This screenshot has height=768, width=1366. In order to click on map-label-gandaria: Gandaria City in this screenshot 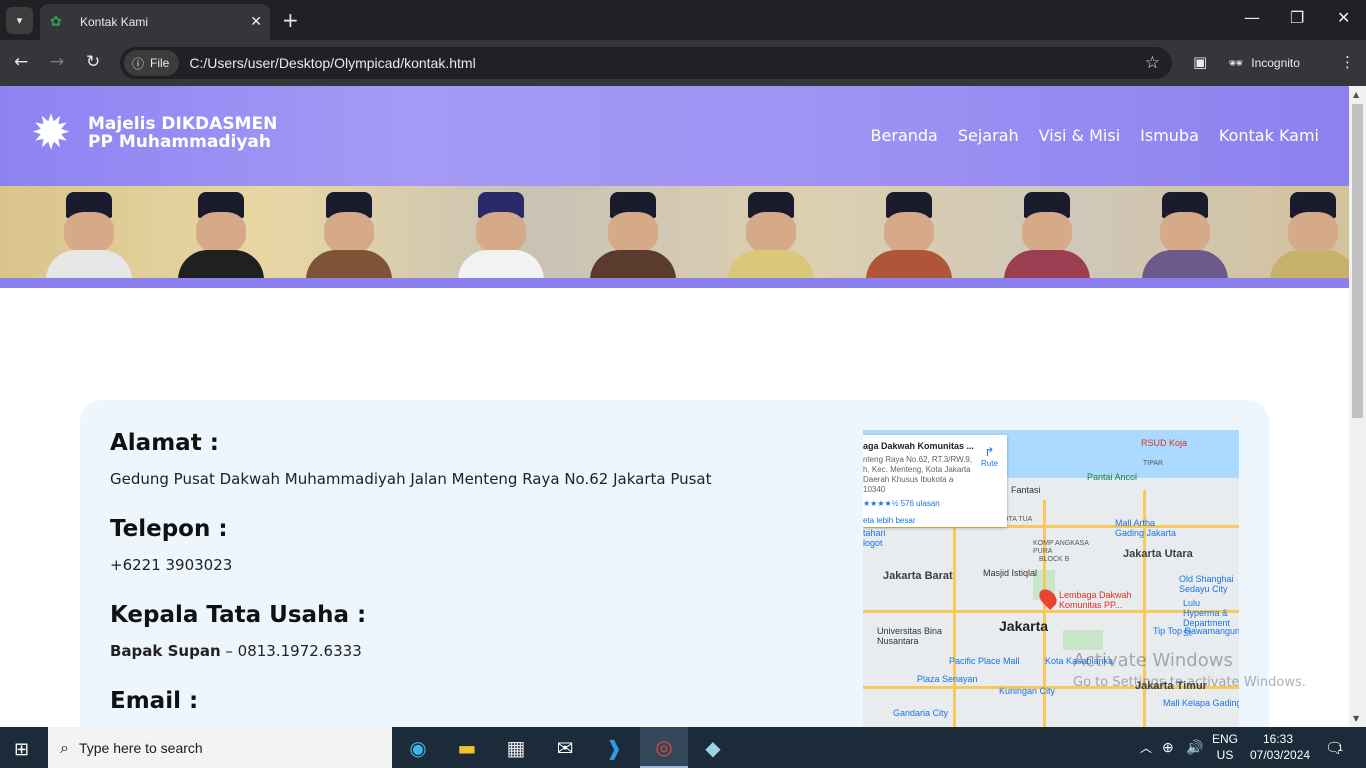, I will do `click(921, 713)`.